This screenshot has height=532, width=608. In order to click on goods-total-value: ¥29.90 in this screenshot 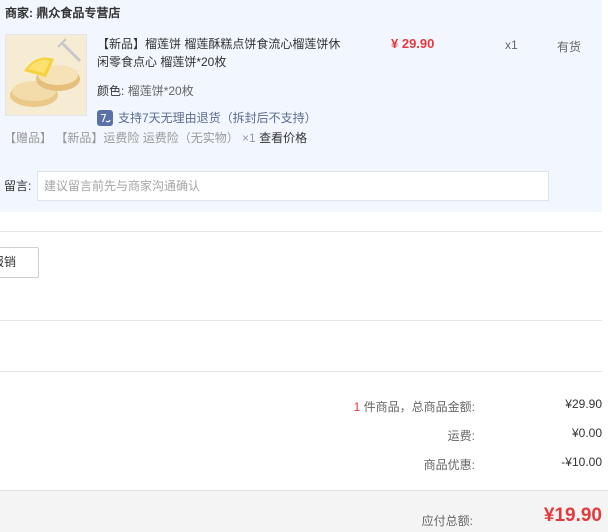, I will do `click(583, 404)`.